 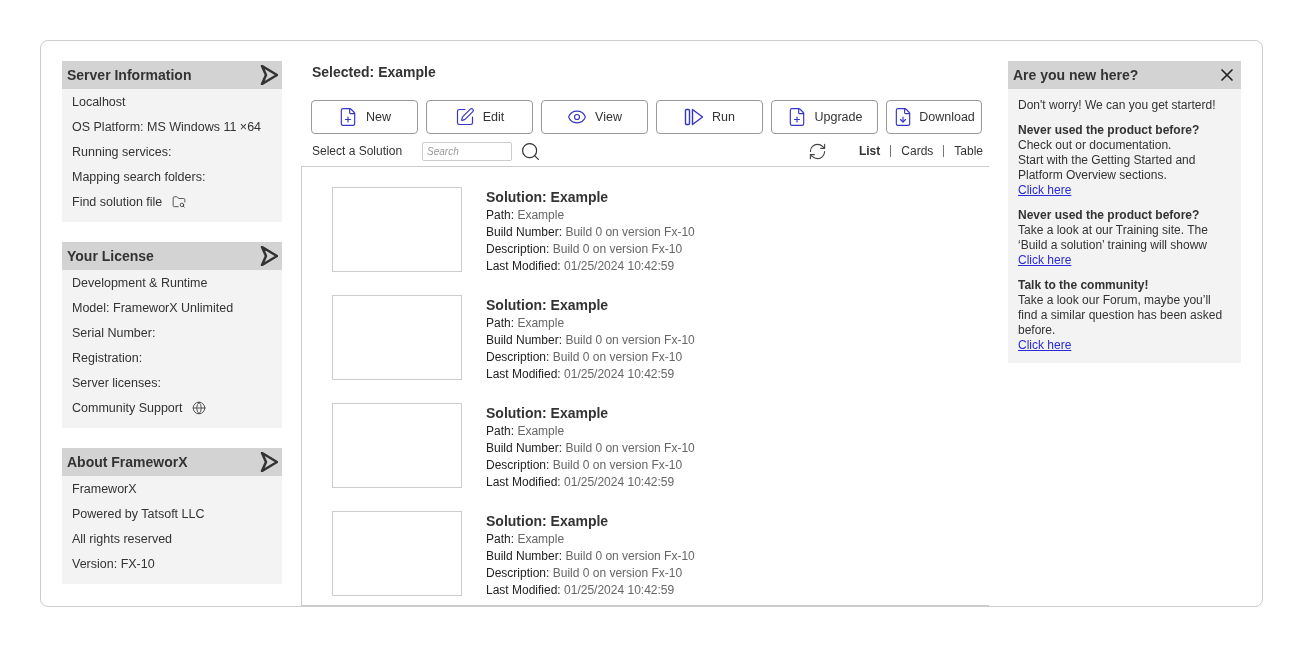 I want to click on filter-label: Select a Solution, so click(x=357, y=151).